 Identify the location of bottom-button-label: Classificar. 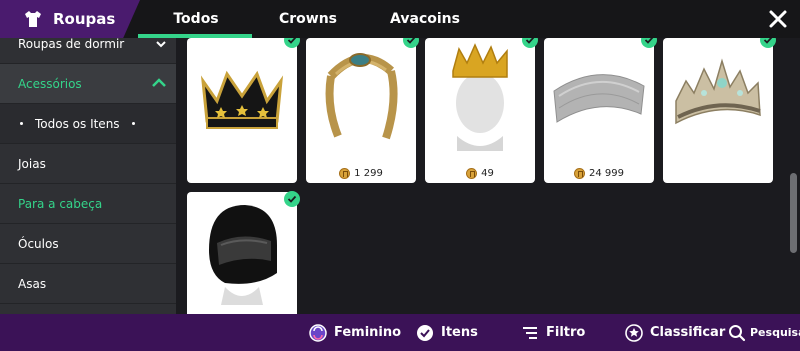
(688, 332).